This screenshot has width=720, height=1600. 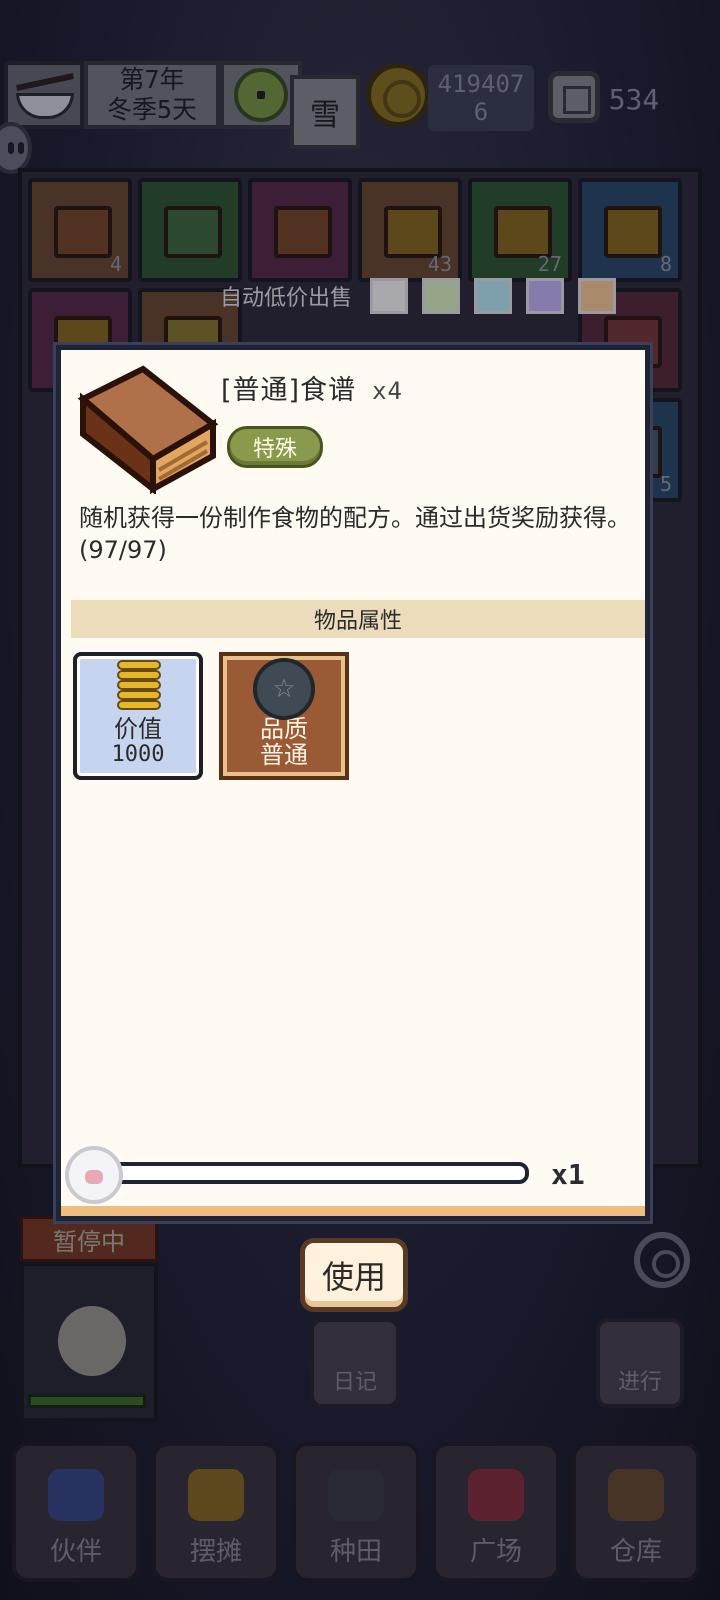 What do you see at coordinates (94, 1175) in the screenshot?
I see `paw-slider-handle` at bounding box center [94, 1175].